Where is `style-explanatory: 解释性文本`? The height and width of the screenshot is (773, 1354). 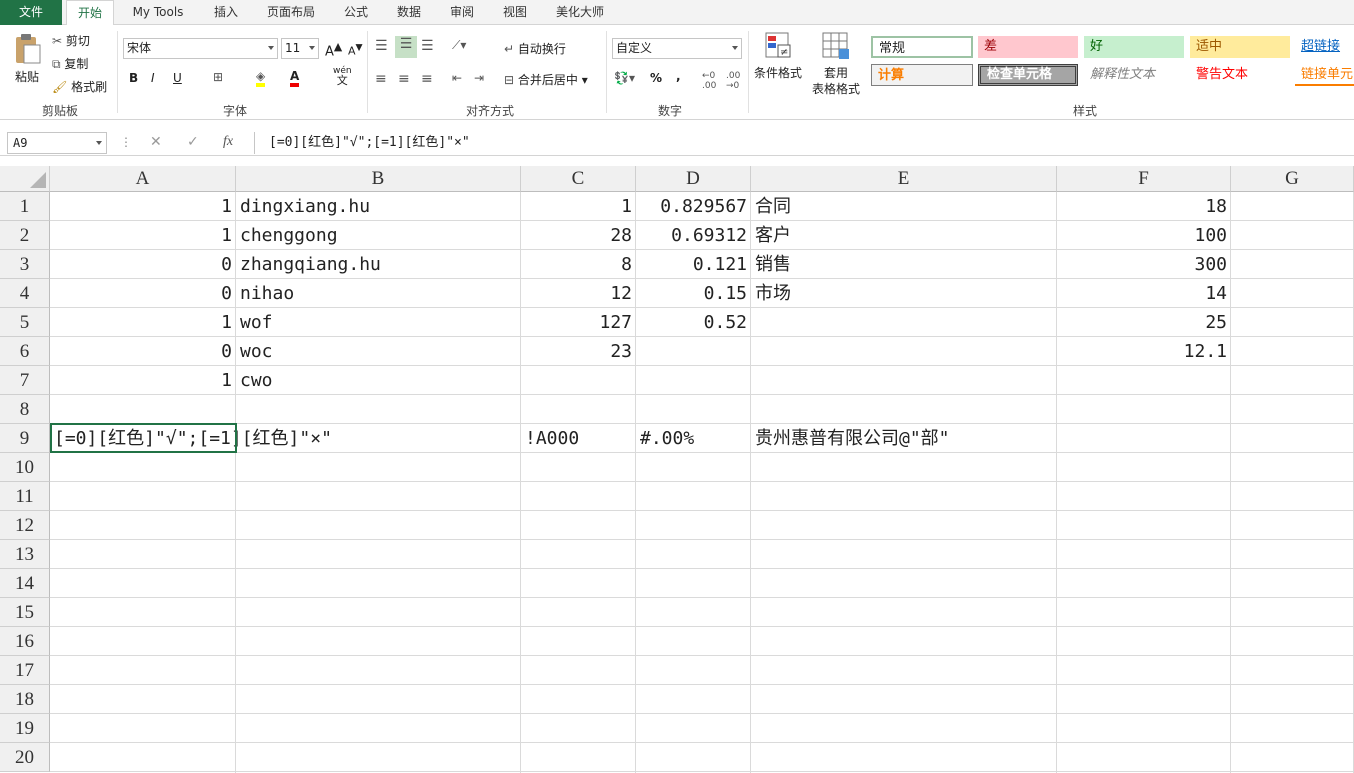 style-explanatory: 解释性文本 is located at coordinates (1134, 75).